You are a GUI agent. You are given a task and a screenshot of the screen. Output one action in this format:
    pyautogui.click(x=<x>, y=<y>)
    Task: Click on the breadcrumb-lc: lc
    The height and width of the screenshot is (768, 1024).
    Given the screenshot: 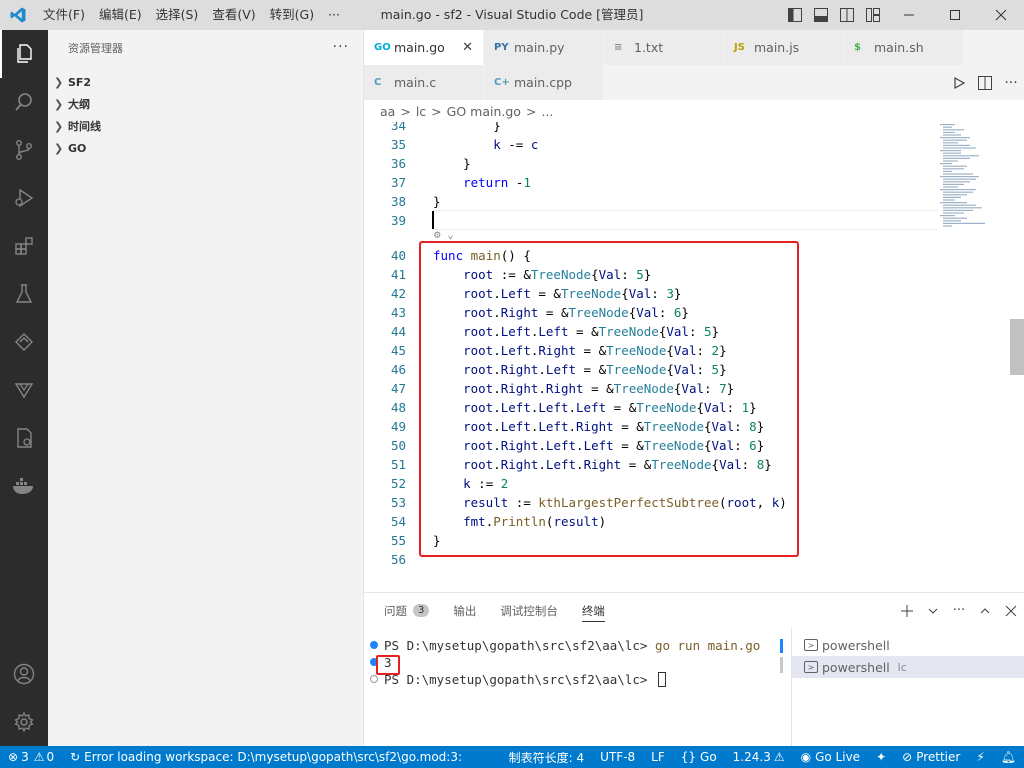 What is the action you would take?
    pyautogui.click(x=421, y=111)
    